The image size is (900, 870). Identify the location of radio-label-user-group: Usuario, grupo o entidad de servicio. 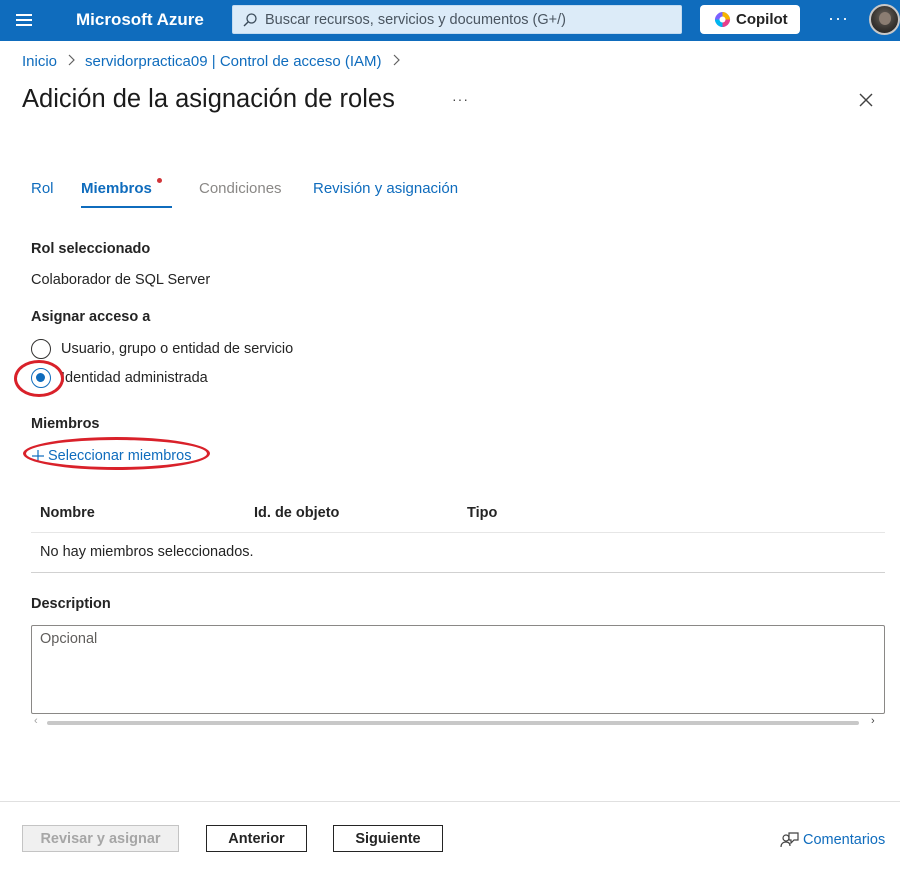
(177, 349).